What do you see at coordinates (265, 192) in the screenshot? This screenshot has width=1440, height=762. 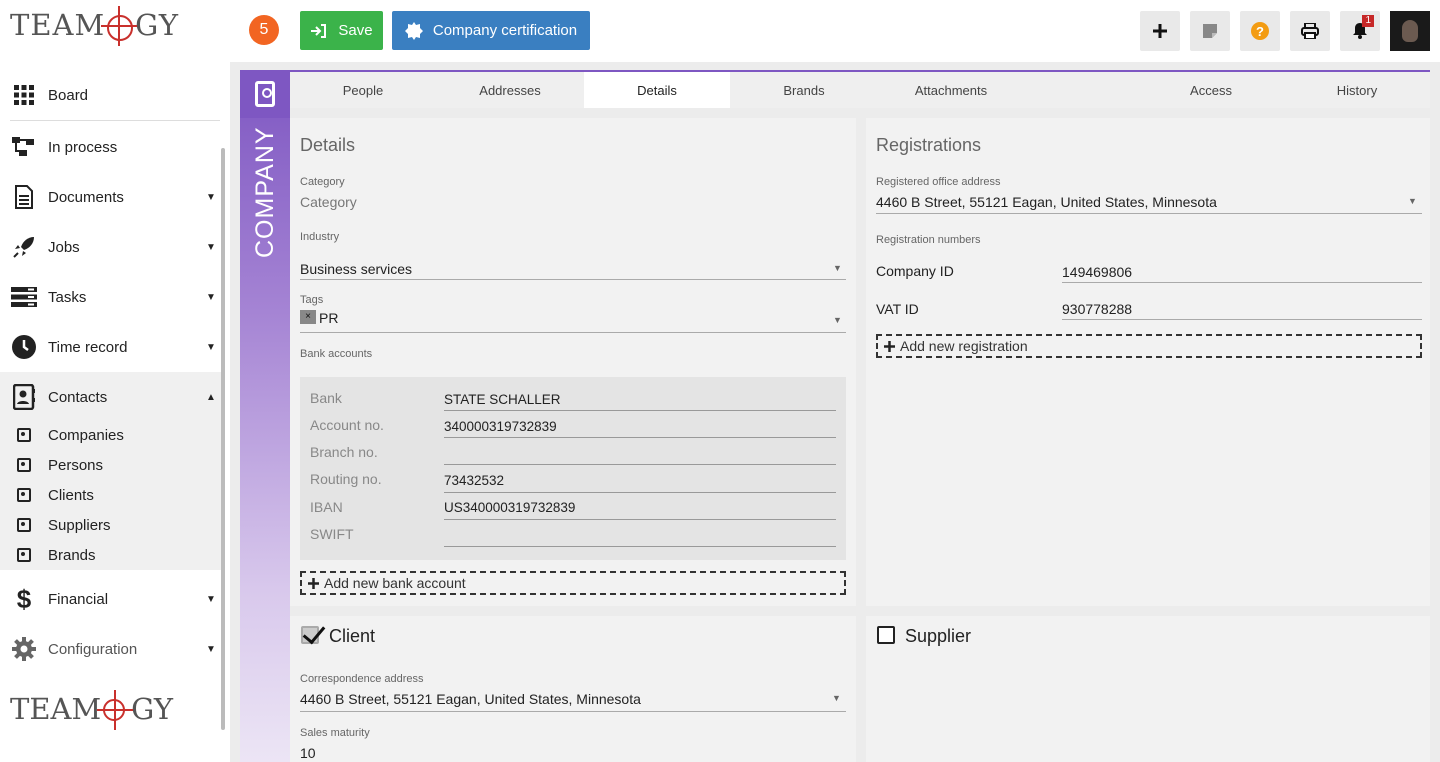 I see `entity-type-label: COMPANY` at bounding box center [265, 192].